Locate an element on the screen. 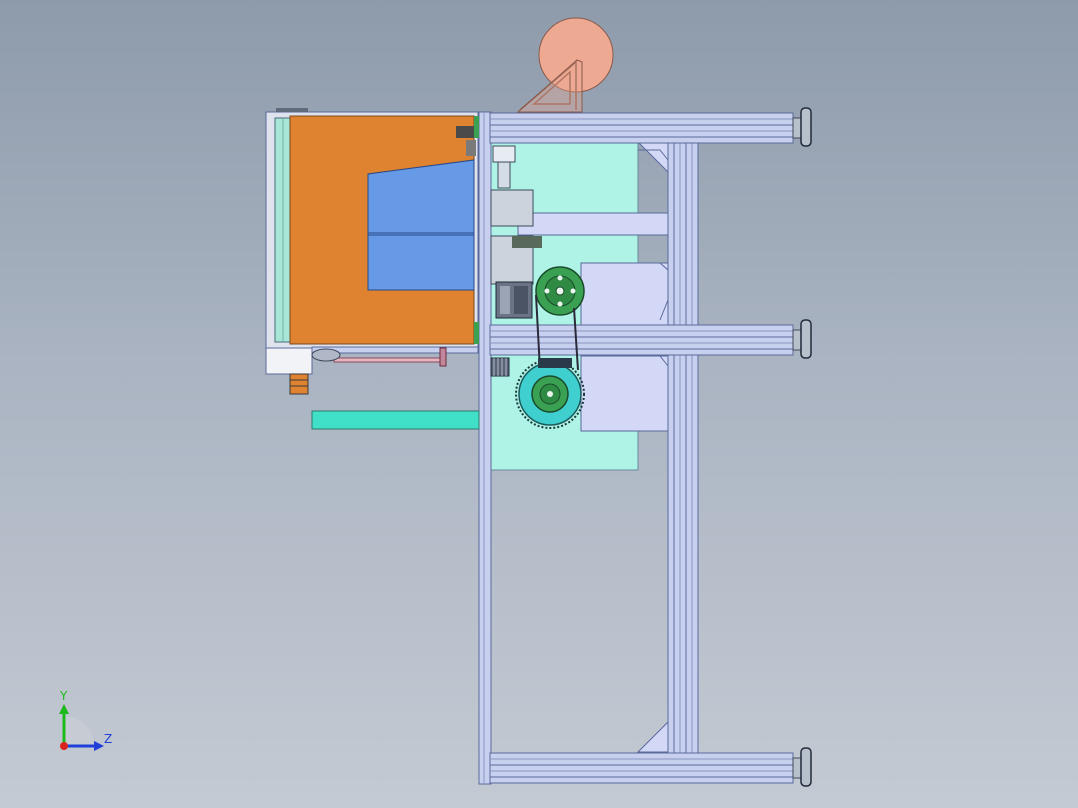  origin-marker is located at coordinates (64, 746).